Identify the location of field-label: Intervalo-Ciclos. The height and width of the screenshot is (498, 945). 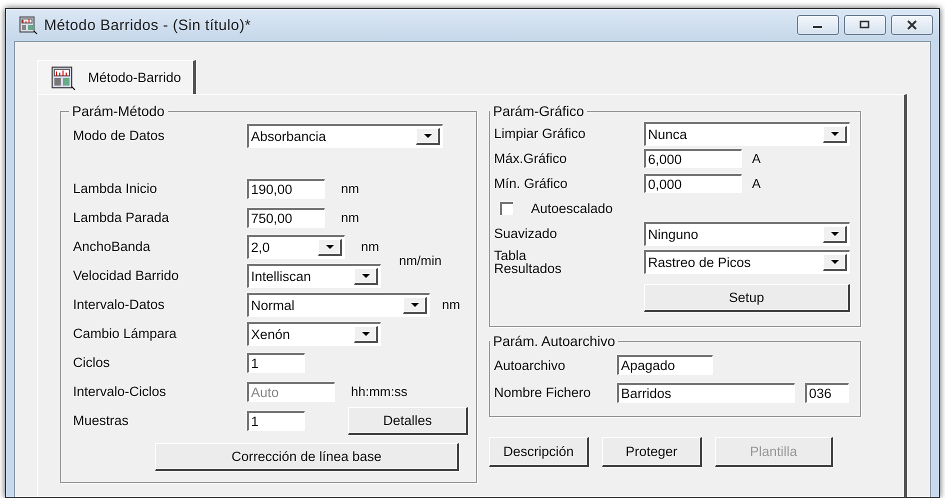
(120, 391).